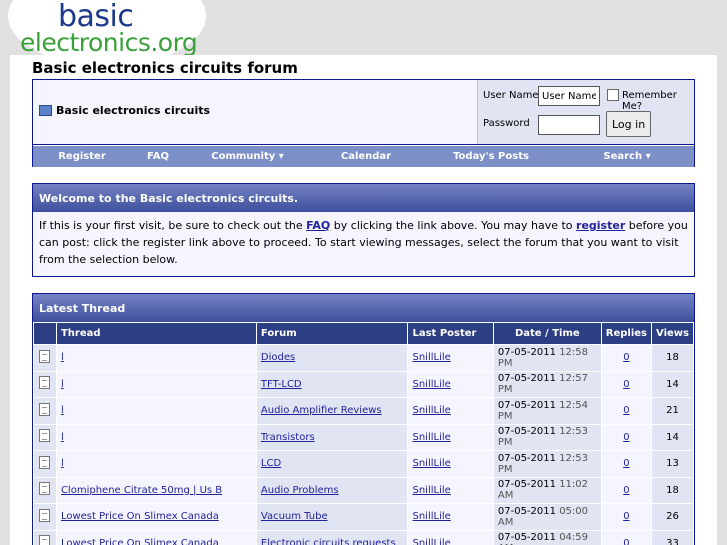 This screenshot has width=727, height=545. What do you see at coordinates (450, 333) in the screenshot?
I see `poster-column-header: Last Poster` at bounding box center [450, 333].